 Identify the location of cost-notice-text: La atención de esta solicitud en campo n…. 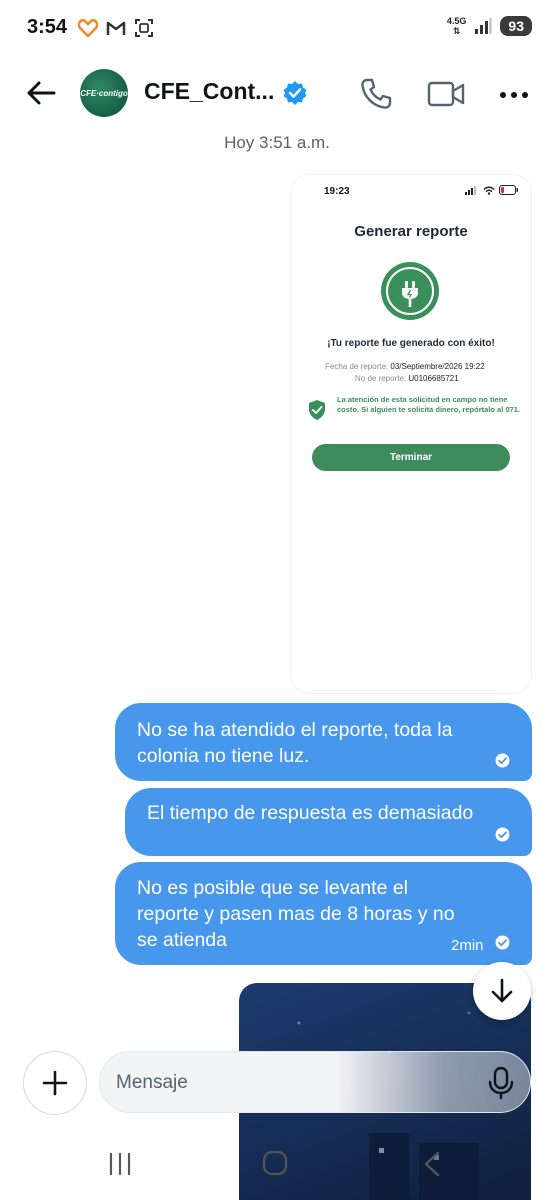
(428, 404).